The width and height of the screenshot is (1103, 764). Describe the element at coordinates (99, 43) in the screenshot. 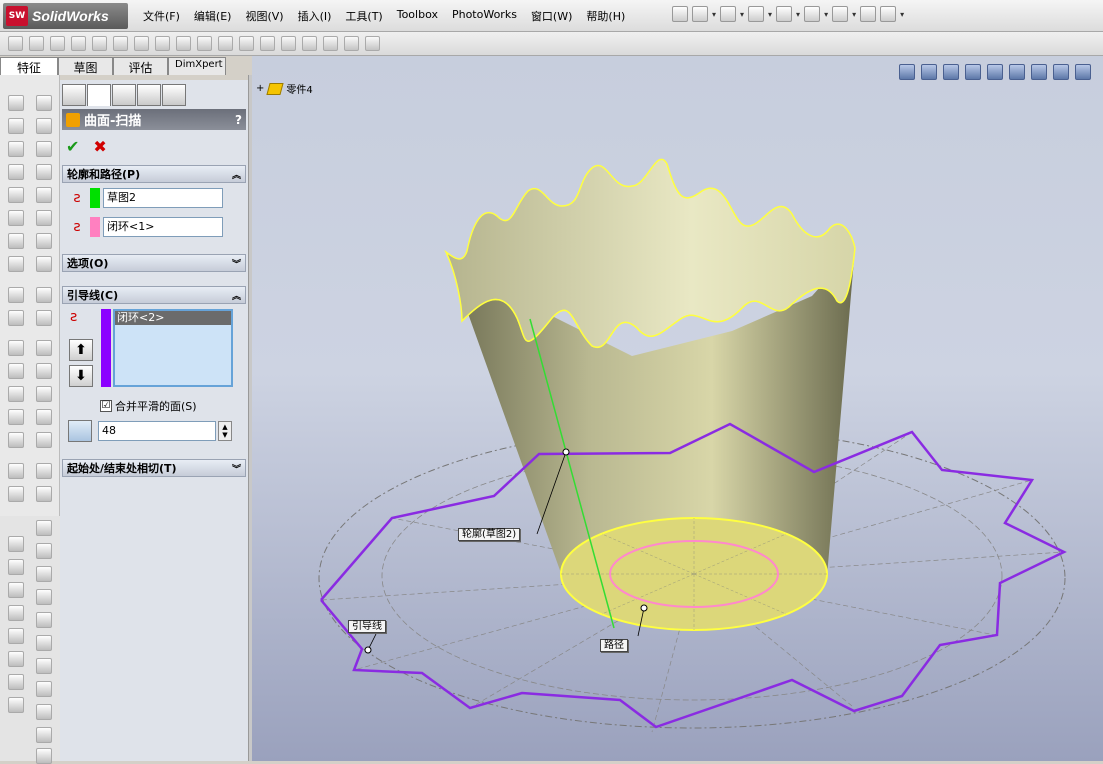

I see `shell-icon` at that location.